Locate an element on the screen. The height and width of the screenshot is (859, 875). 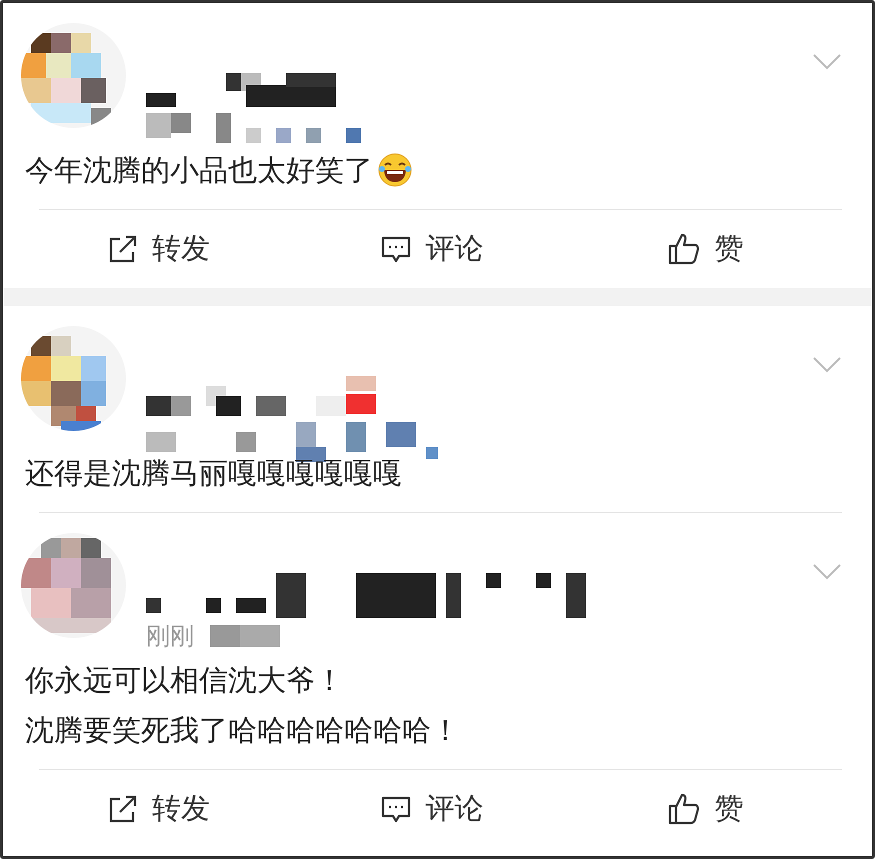
post-text: 你永远可以相信沈大爷！ is located at coordinates (184, 680).